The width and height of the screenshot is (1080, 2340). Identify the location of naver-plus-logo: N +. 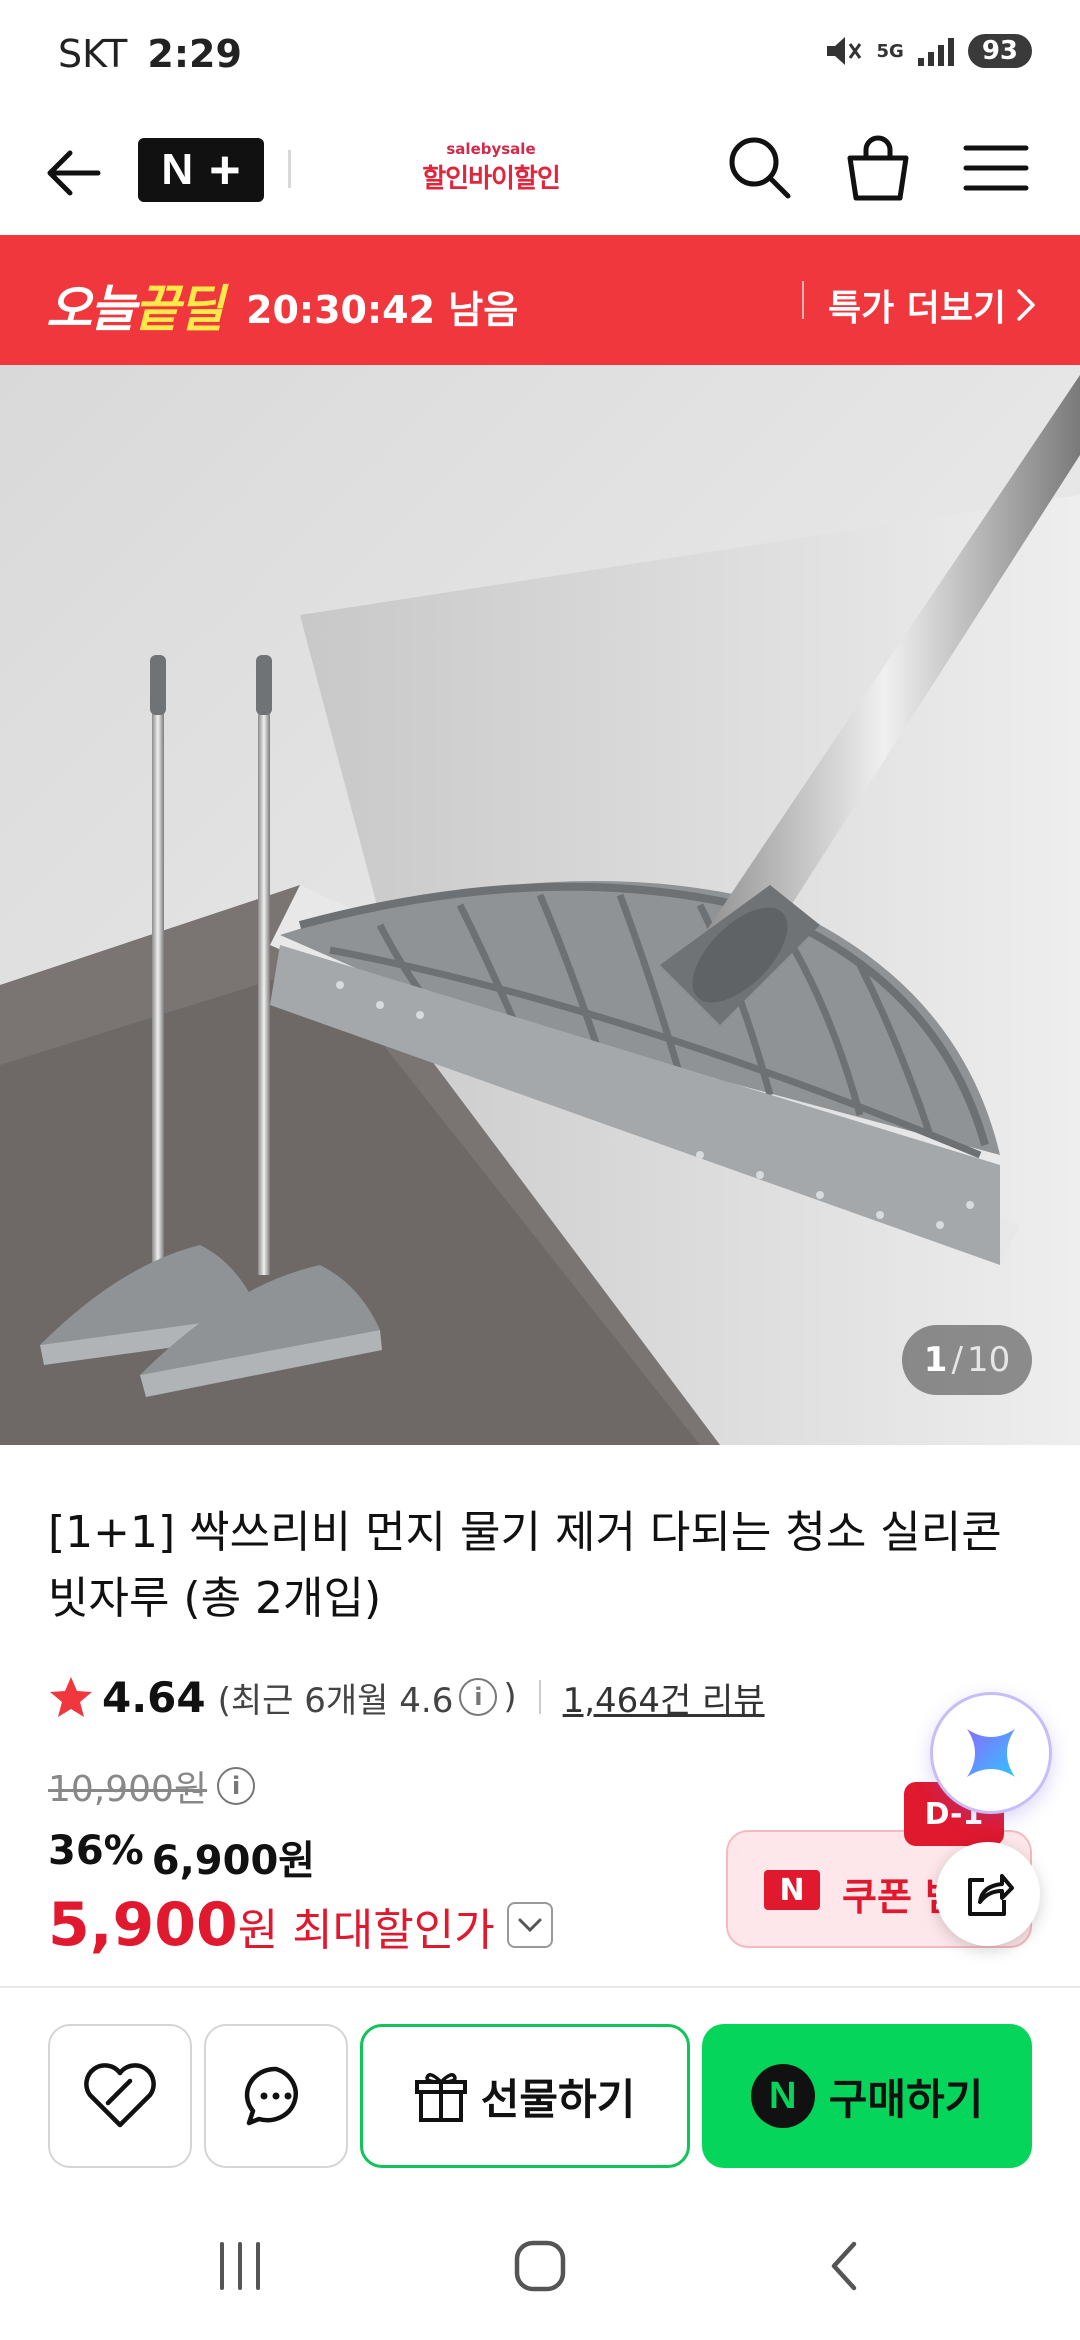
(201, 170).